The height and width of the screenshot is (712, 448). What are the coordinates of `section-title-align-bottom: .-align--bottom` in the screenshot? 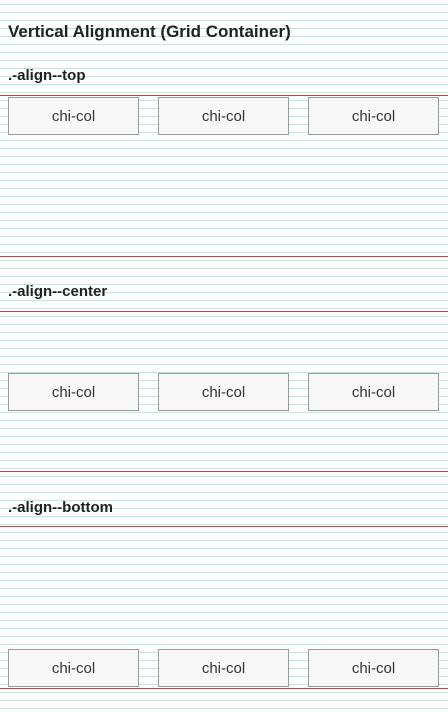 It's located at (60, 507).